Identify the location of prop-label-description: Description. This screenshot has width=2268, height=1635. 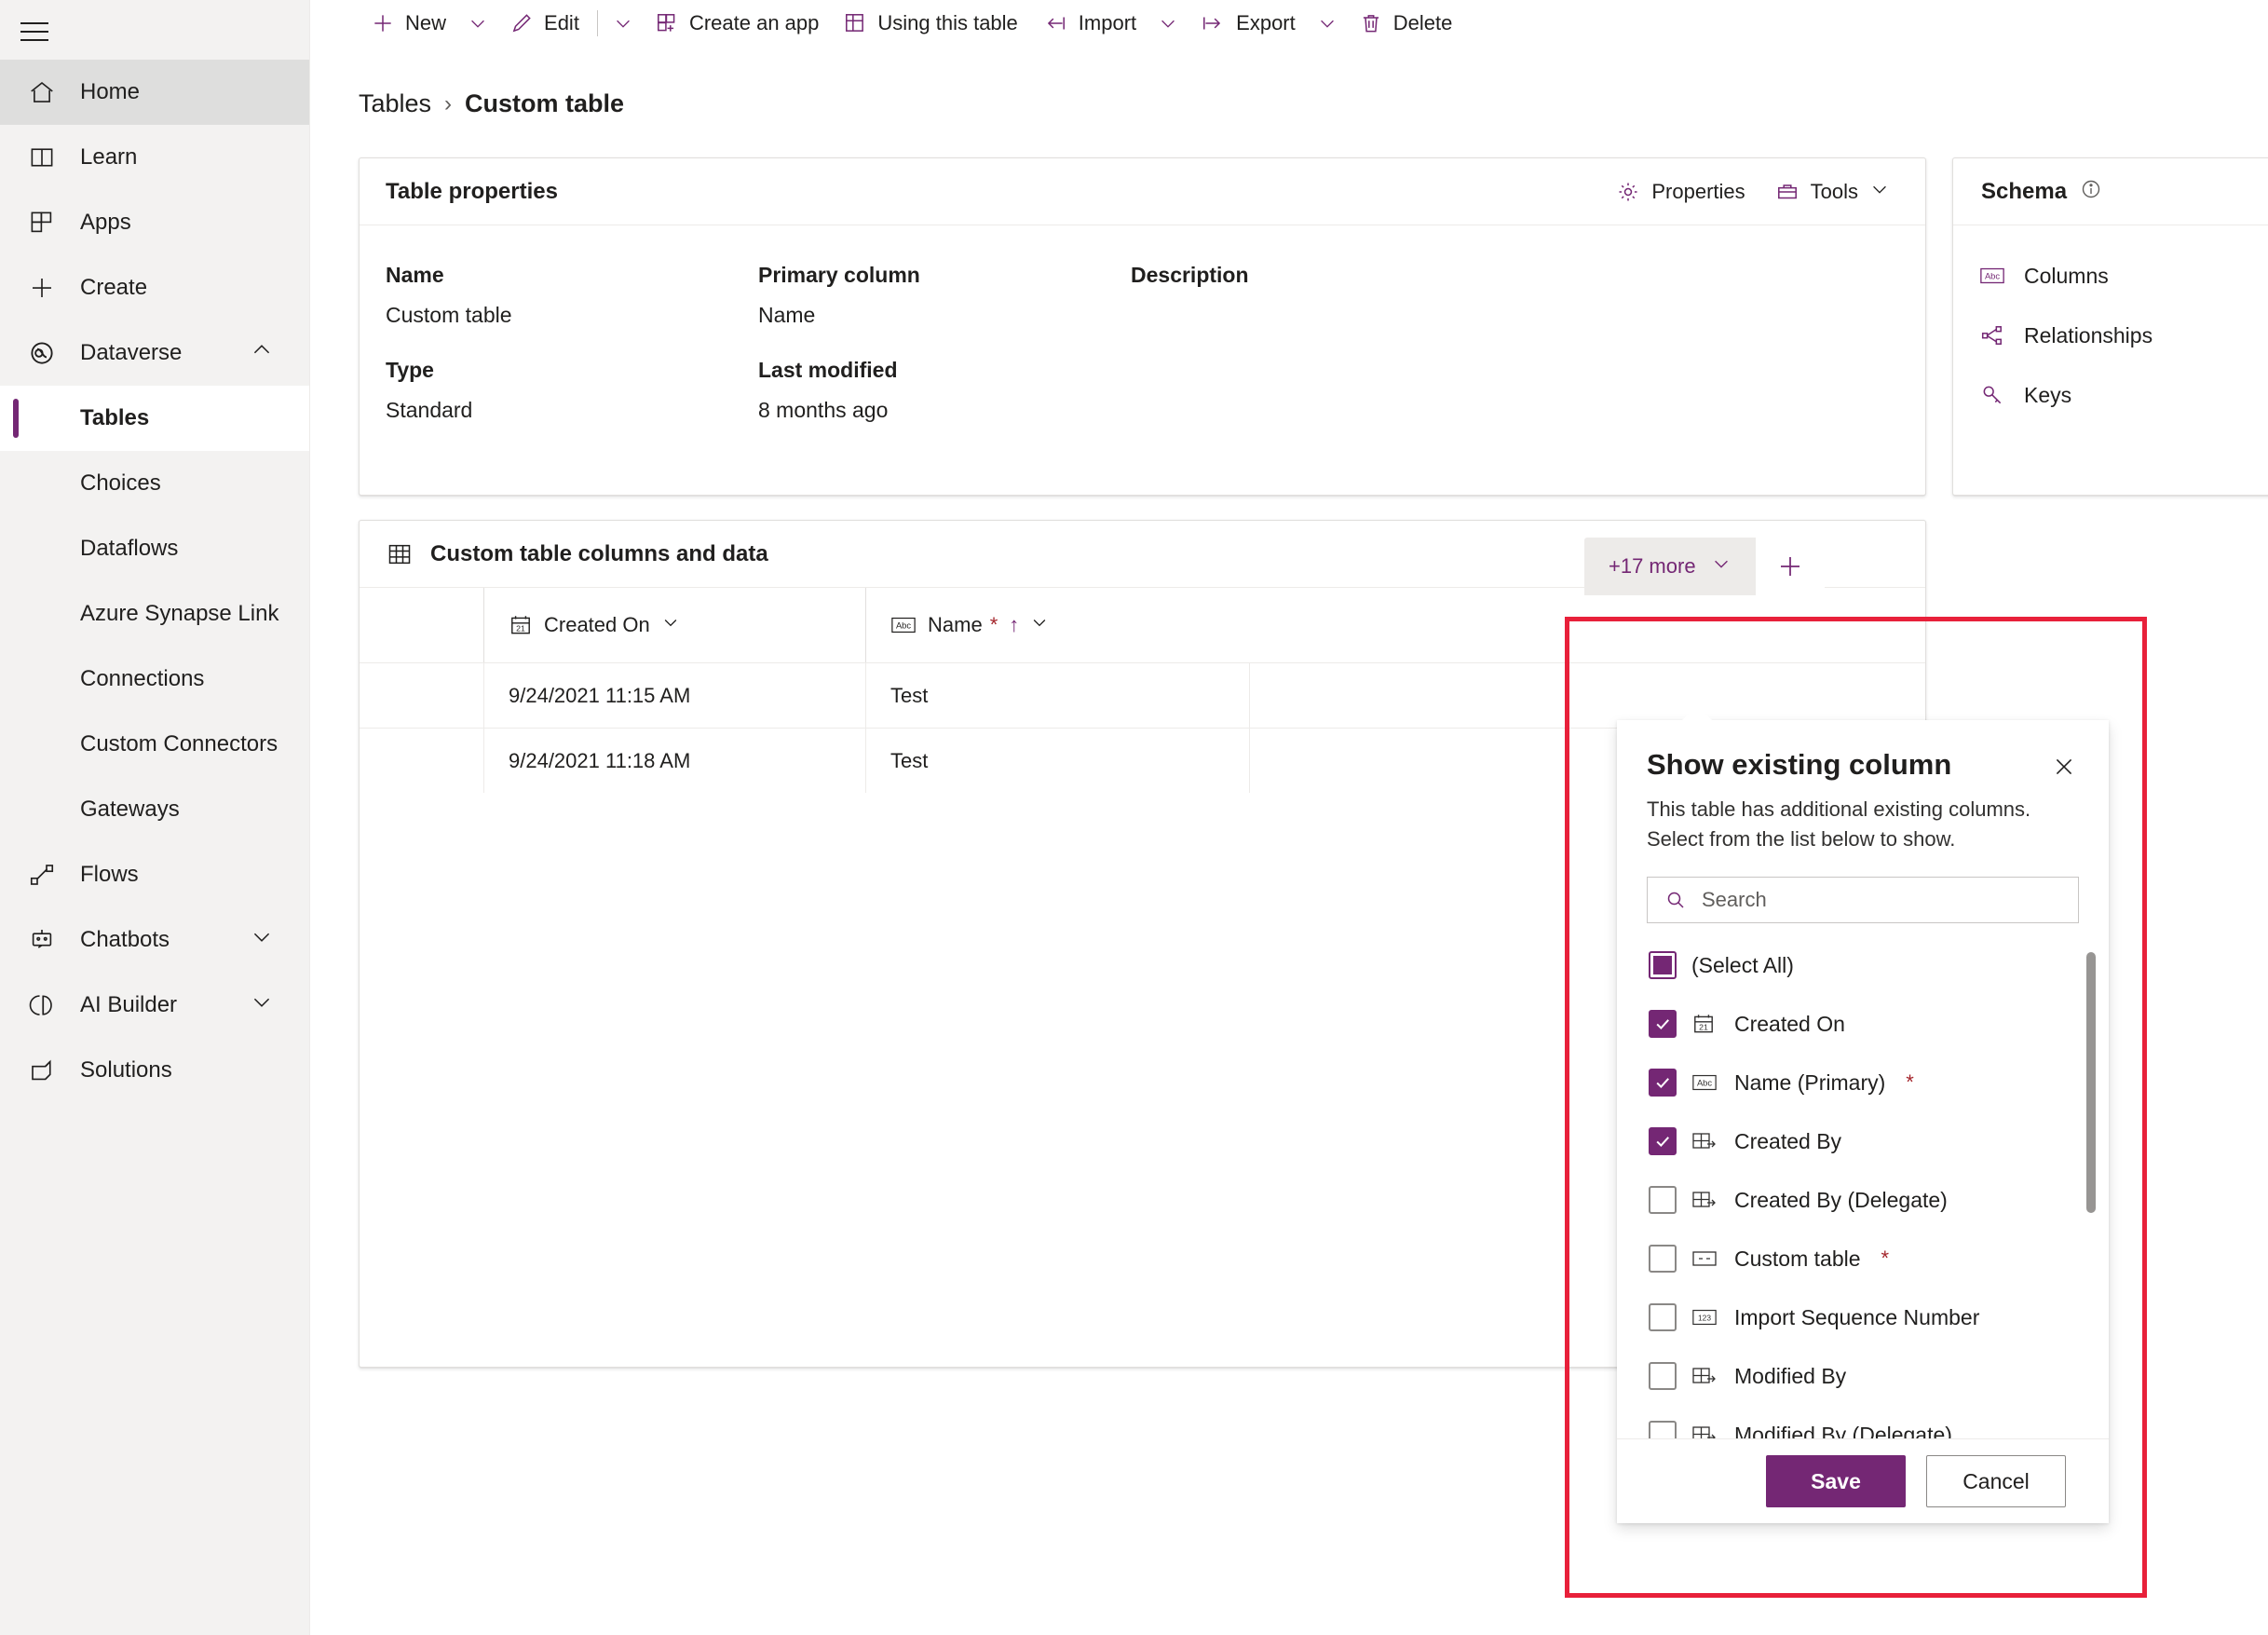
(1190, 275).